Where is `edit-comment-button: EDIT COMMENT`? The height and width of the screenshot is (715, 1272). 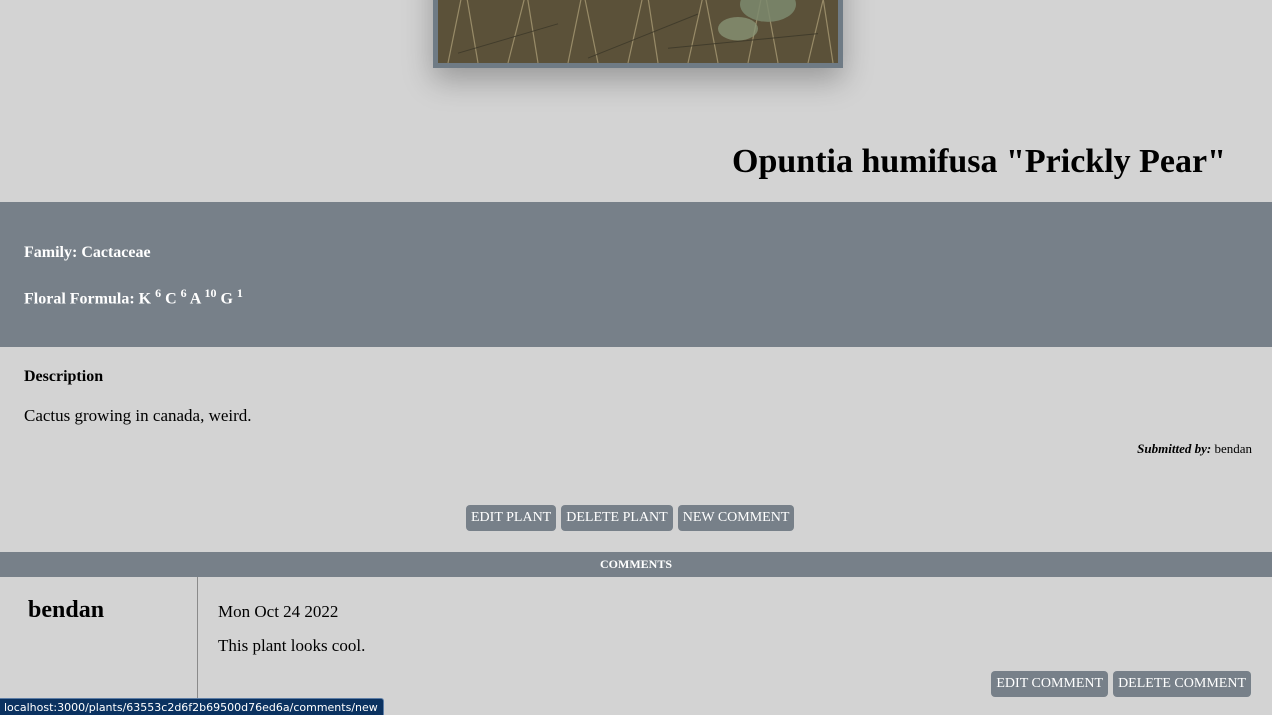 edit-comment-button: EDIT COMMENT is located at coordinates (1050, 684).